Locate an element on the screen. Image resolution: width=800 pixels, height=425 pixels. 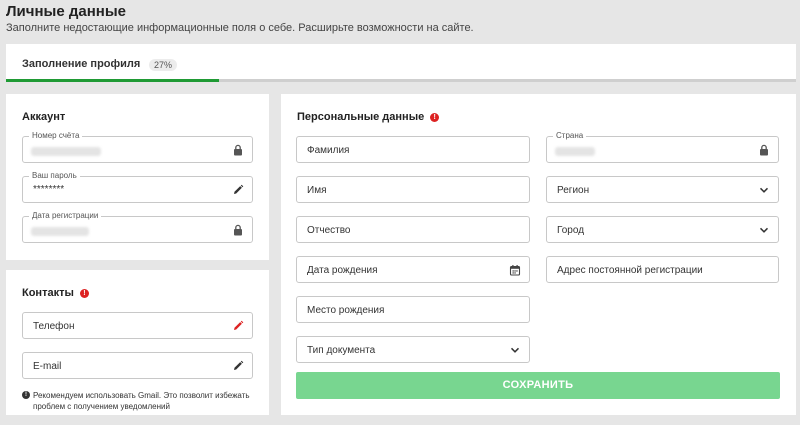
personal-data-title-text: Персональные данные is located at coordinates (361, 117).